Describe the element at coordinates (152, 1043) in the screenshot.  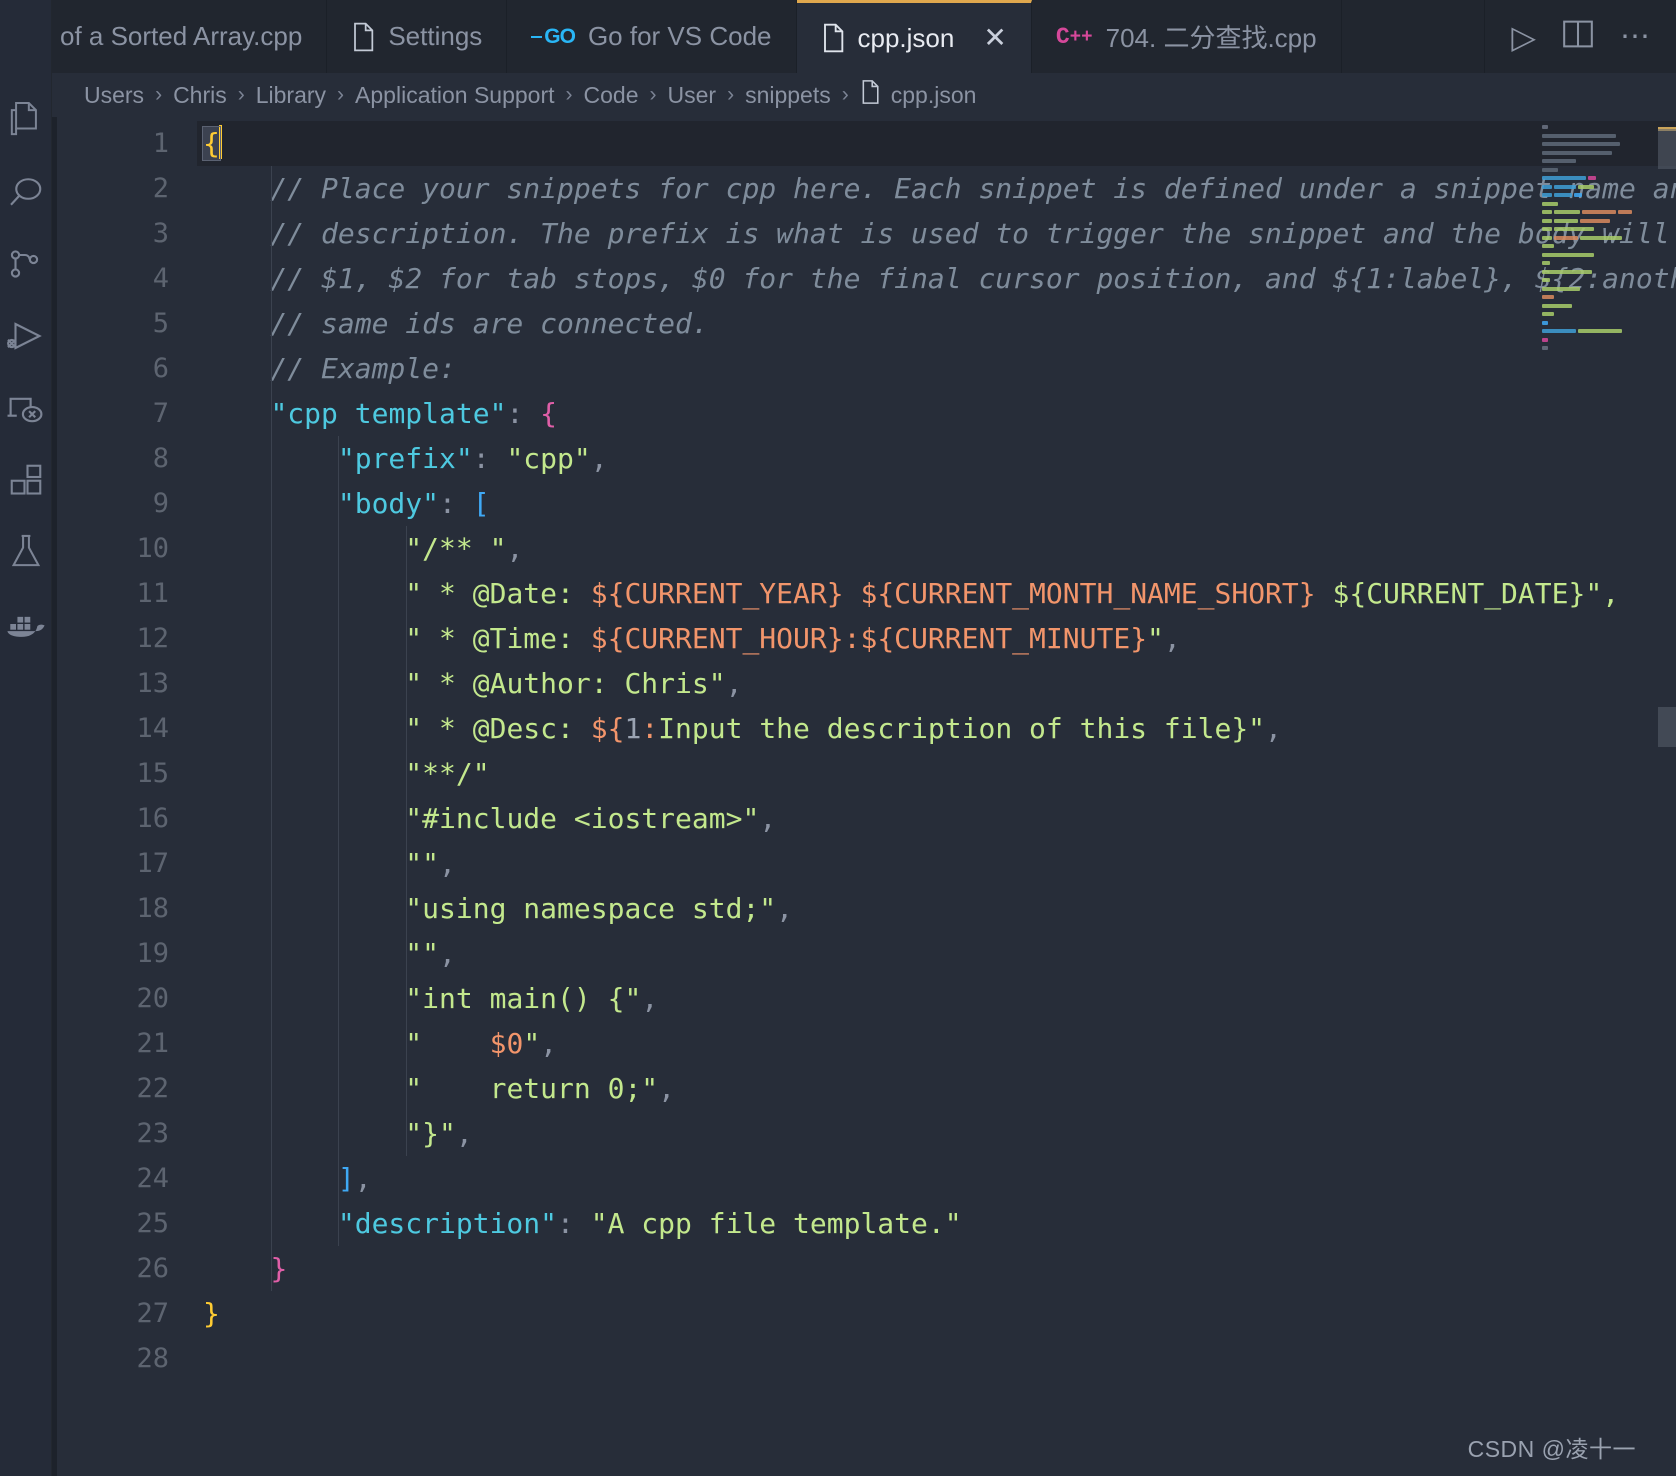
I see `line-number: 21` at that location.